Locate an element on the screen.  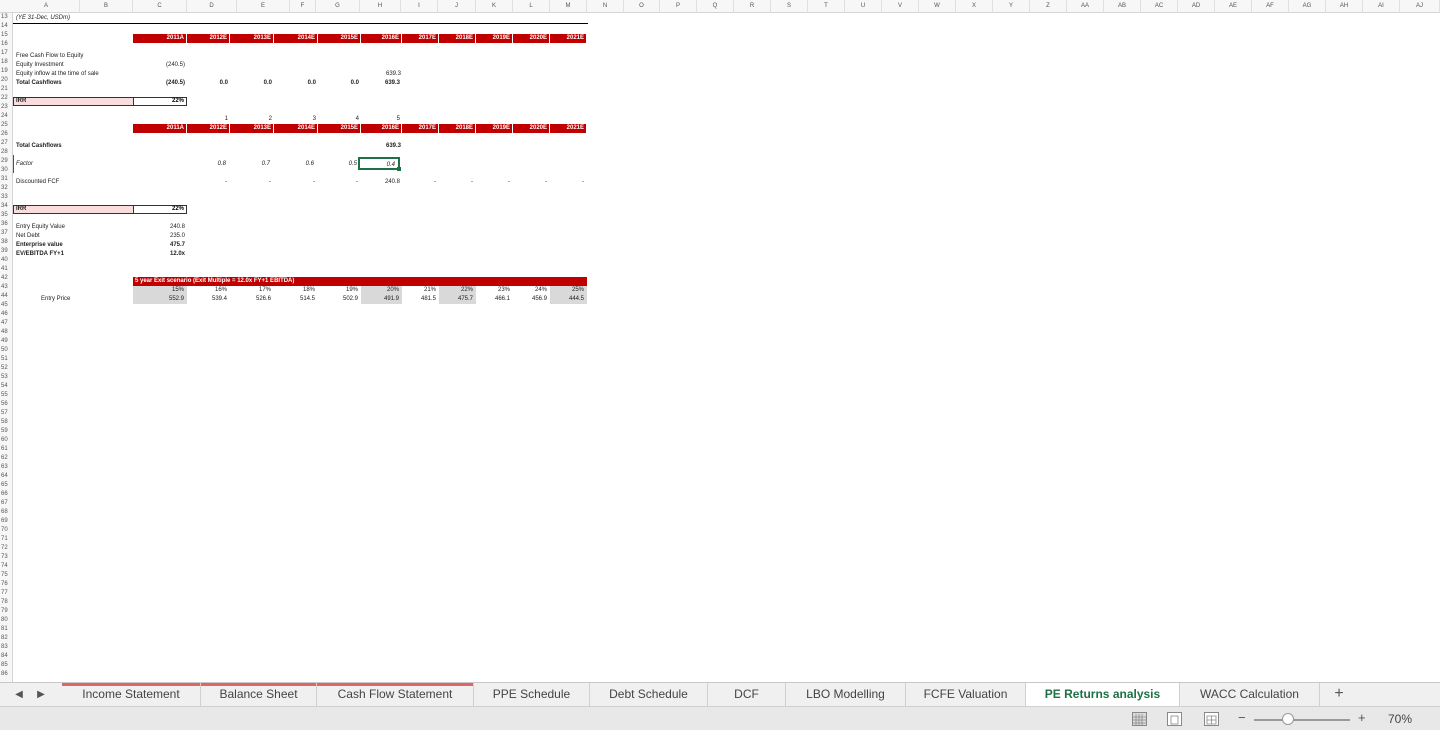
row-header: 41 is located at coordinates (6, 269).